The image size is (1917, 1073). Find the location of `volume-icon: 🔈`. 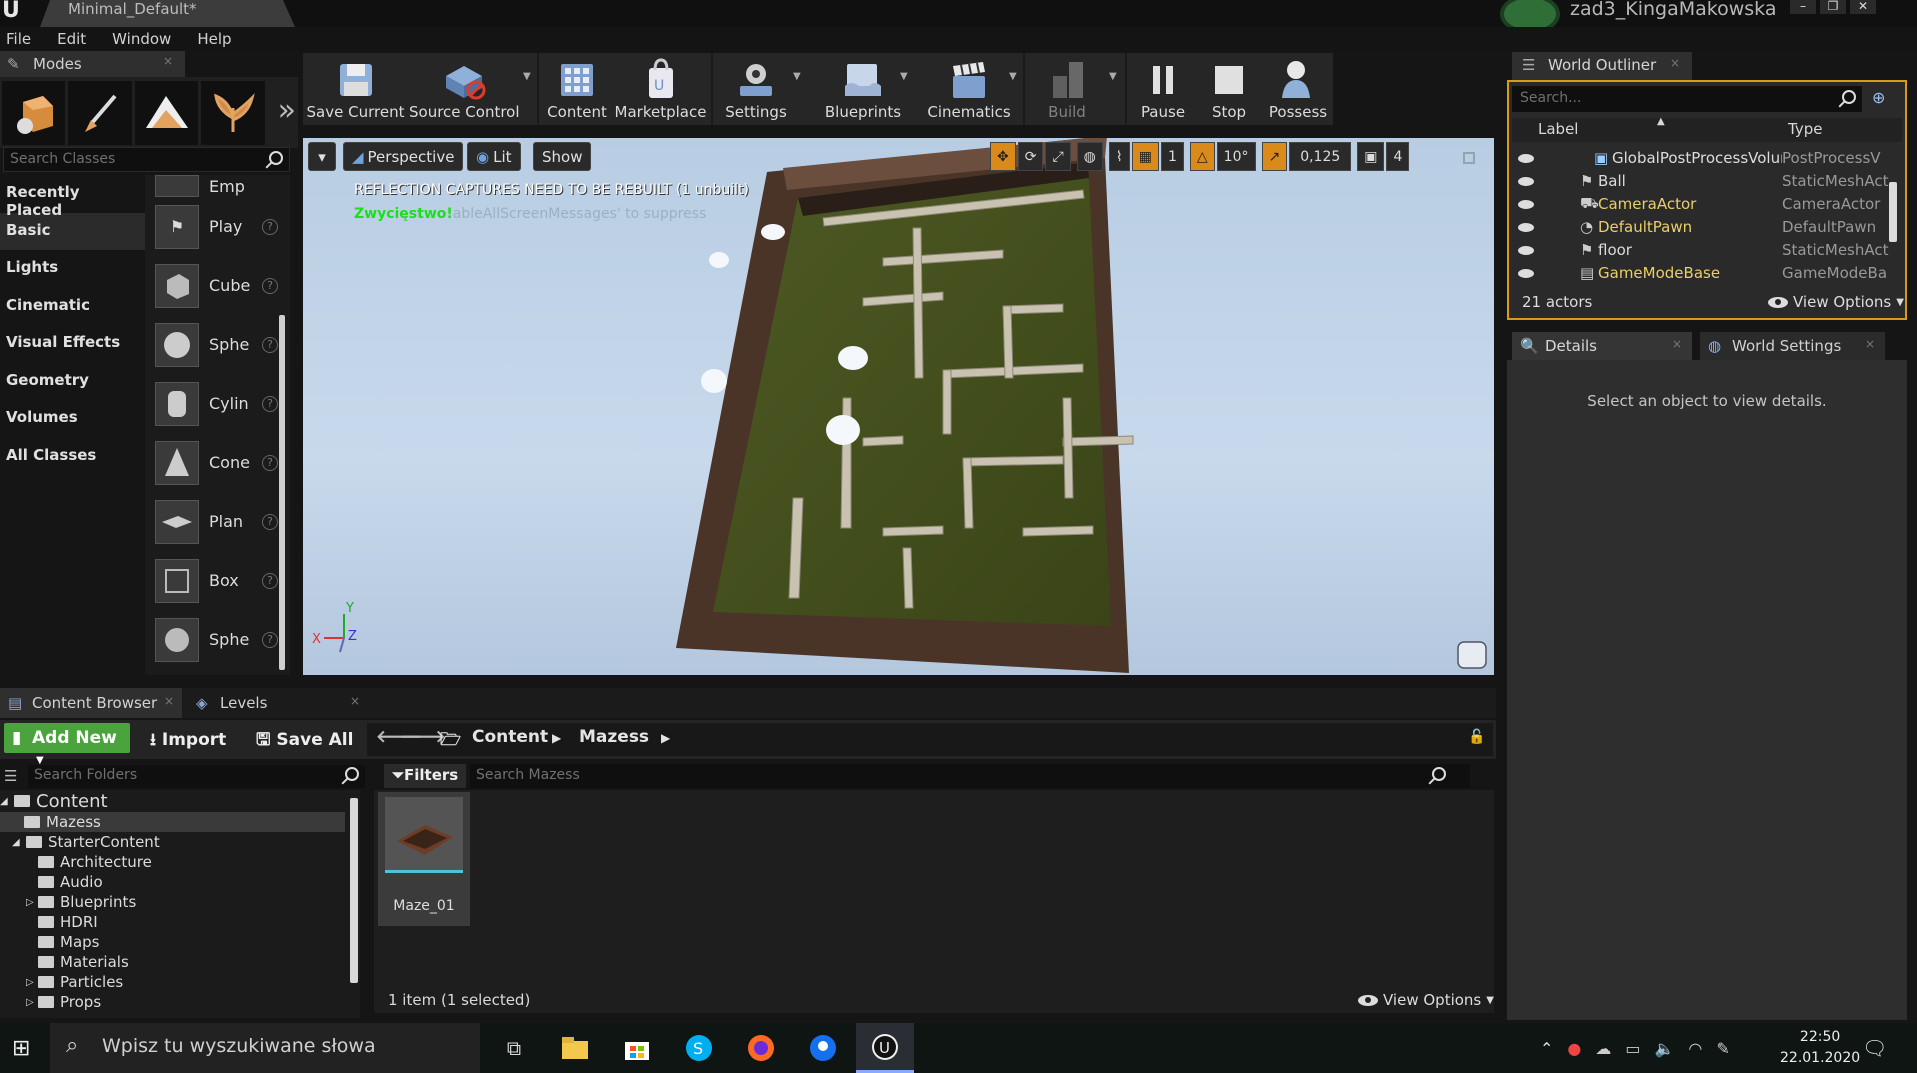

volume-icon: 🔈 is located at coordinates (1665, 1048).